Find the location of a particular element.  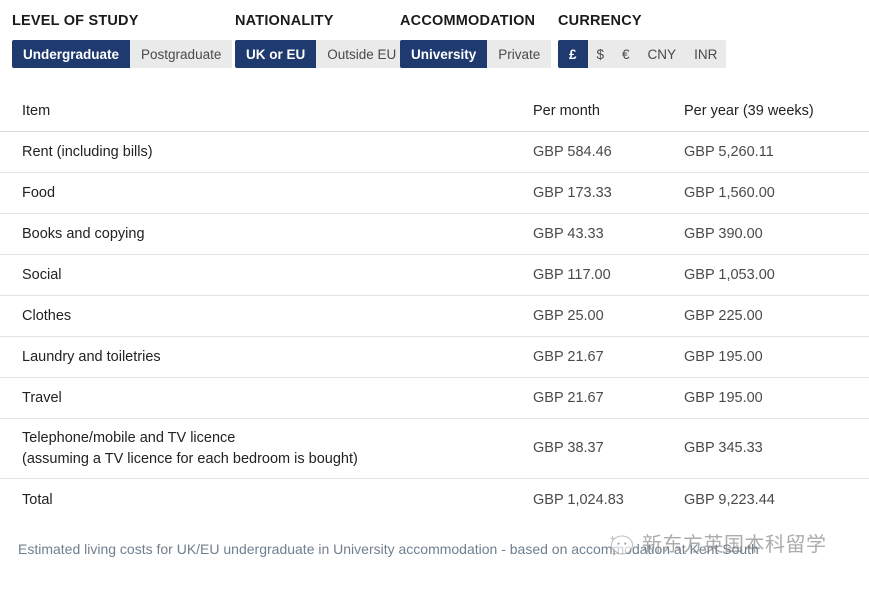

cell-item: Food is located at coordinates (39, 192).